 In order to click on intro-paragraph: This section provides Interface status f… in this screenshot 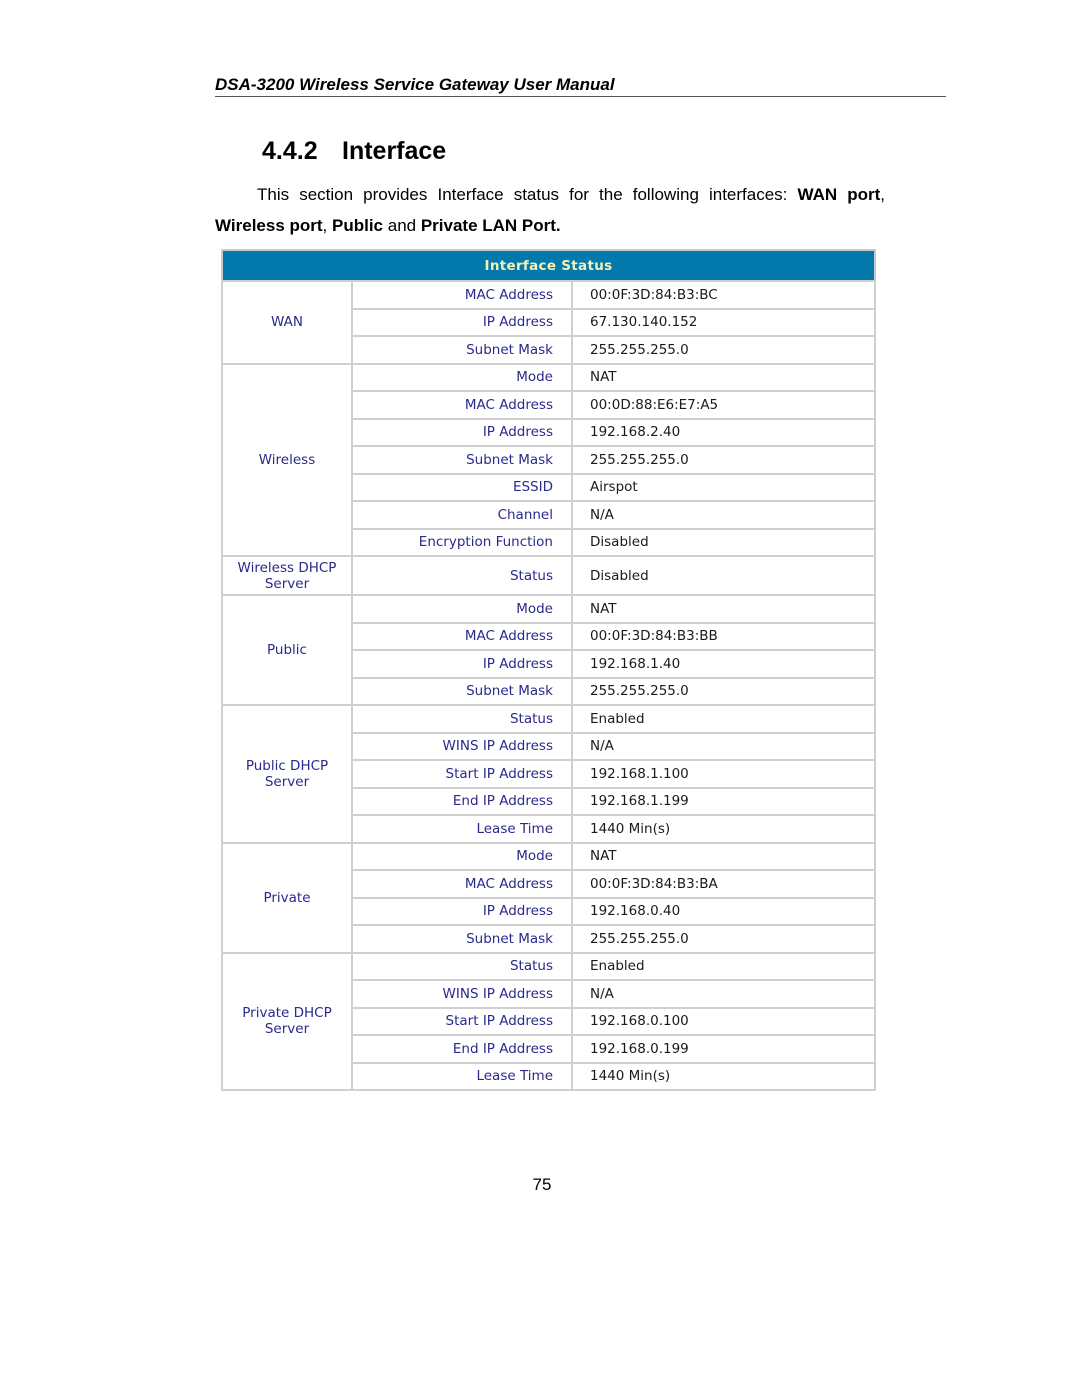, I will do `click(550, 210)`.